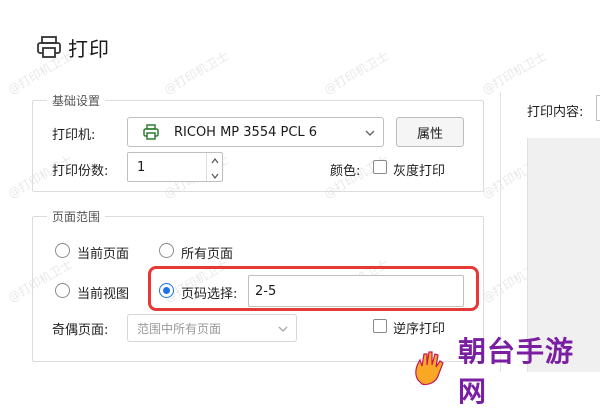 This screenshot has height=410, width=600. I want to click on page-selection-label: 页码选择:, so click(209, 294).